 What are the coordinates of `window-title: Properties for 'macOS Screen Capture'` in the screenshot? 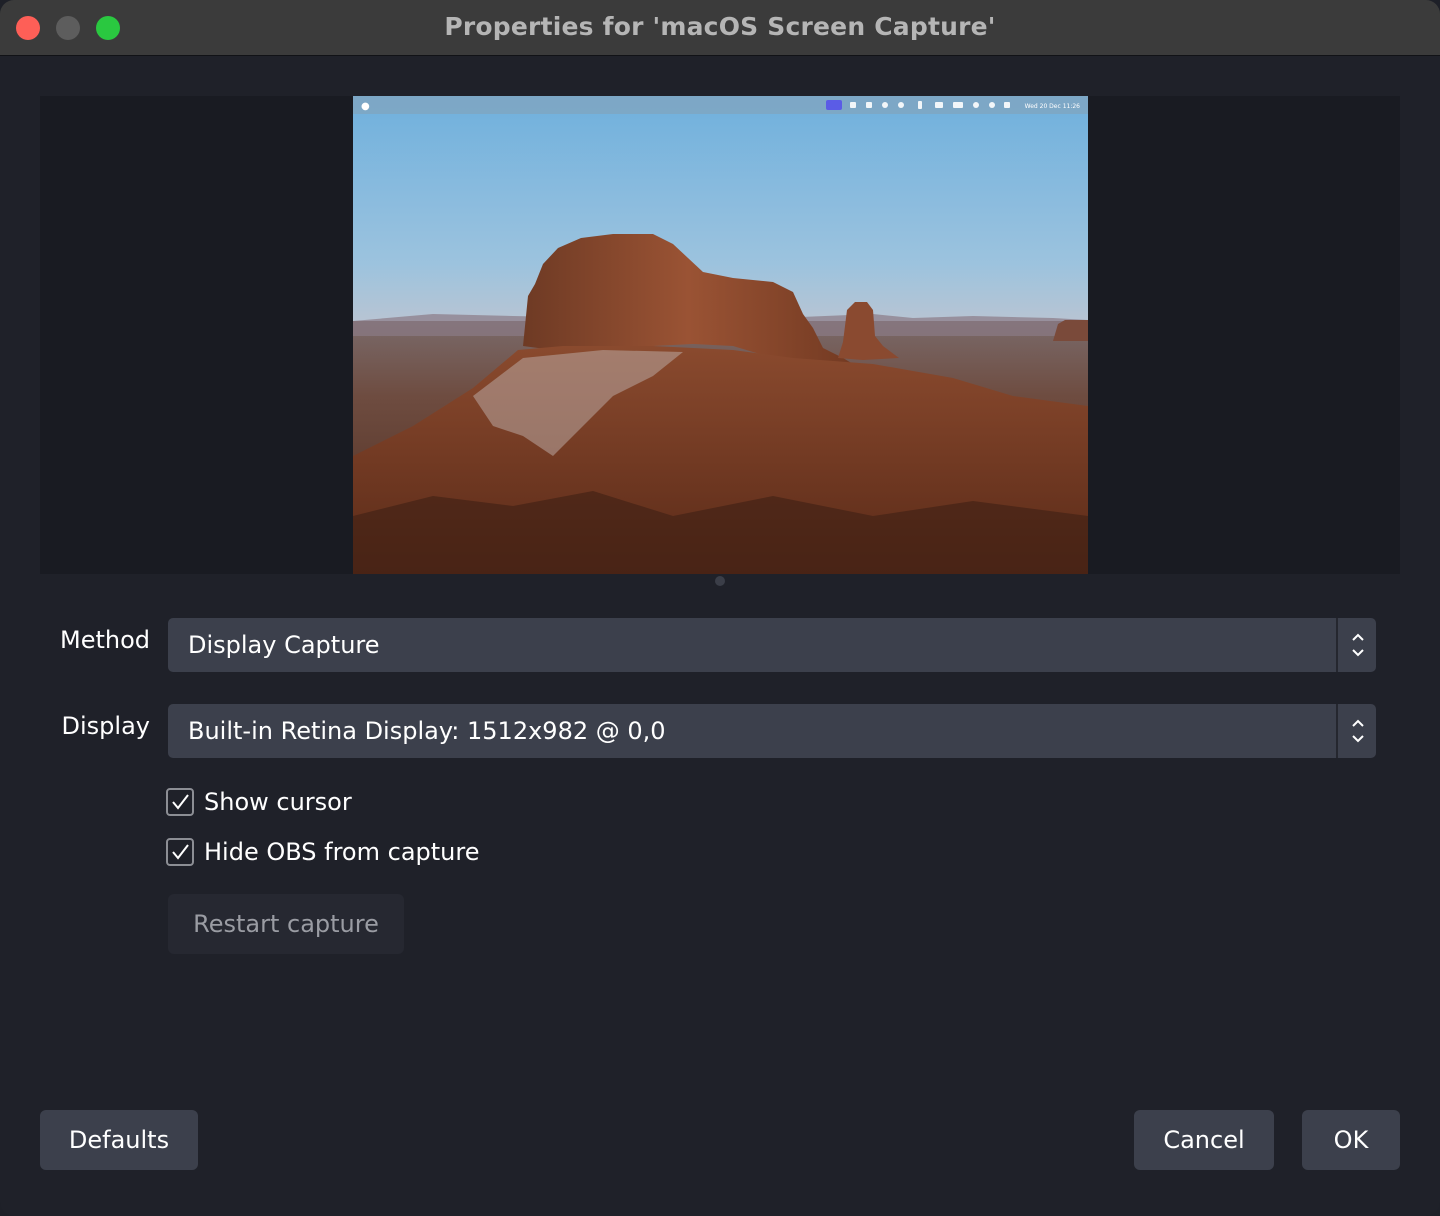 It's located at (720, 26).